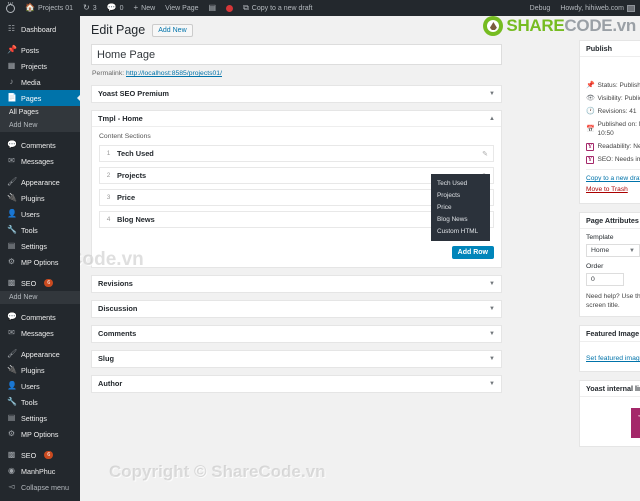 The image size is (640, 501). I want to click on dropdown-option-blog-news: Blog News, so click(460, 220).